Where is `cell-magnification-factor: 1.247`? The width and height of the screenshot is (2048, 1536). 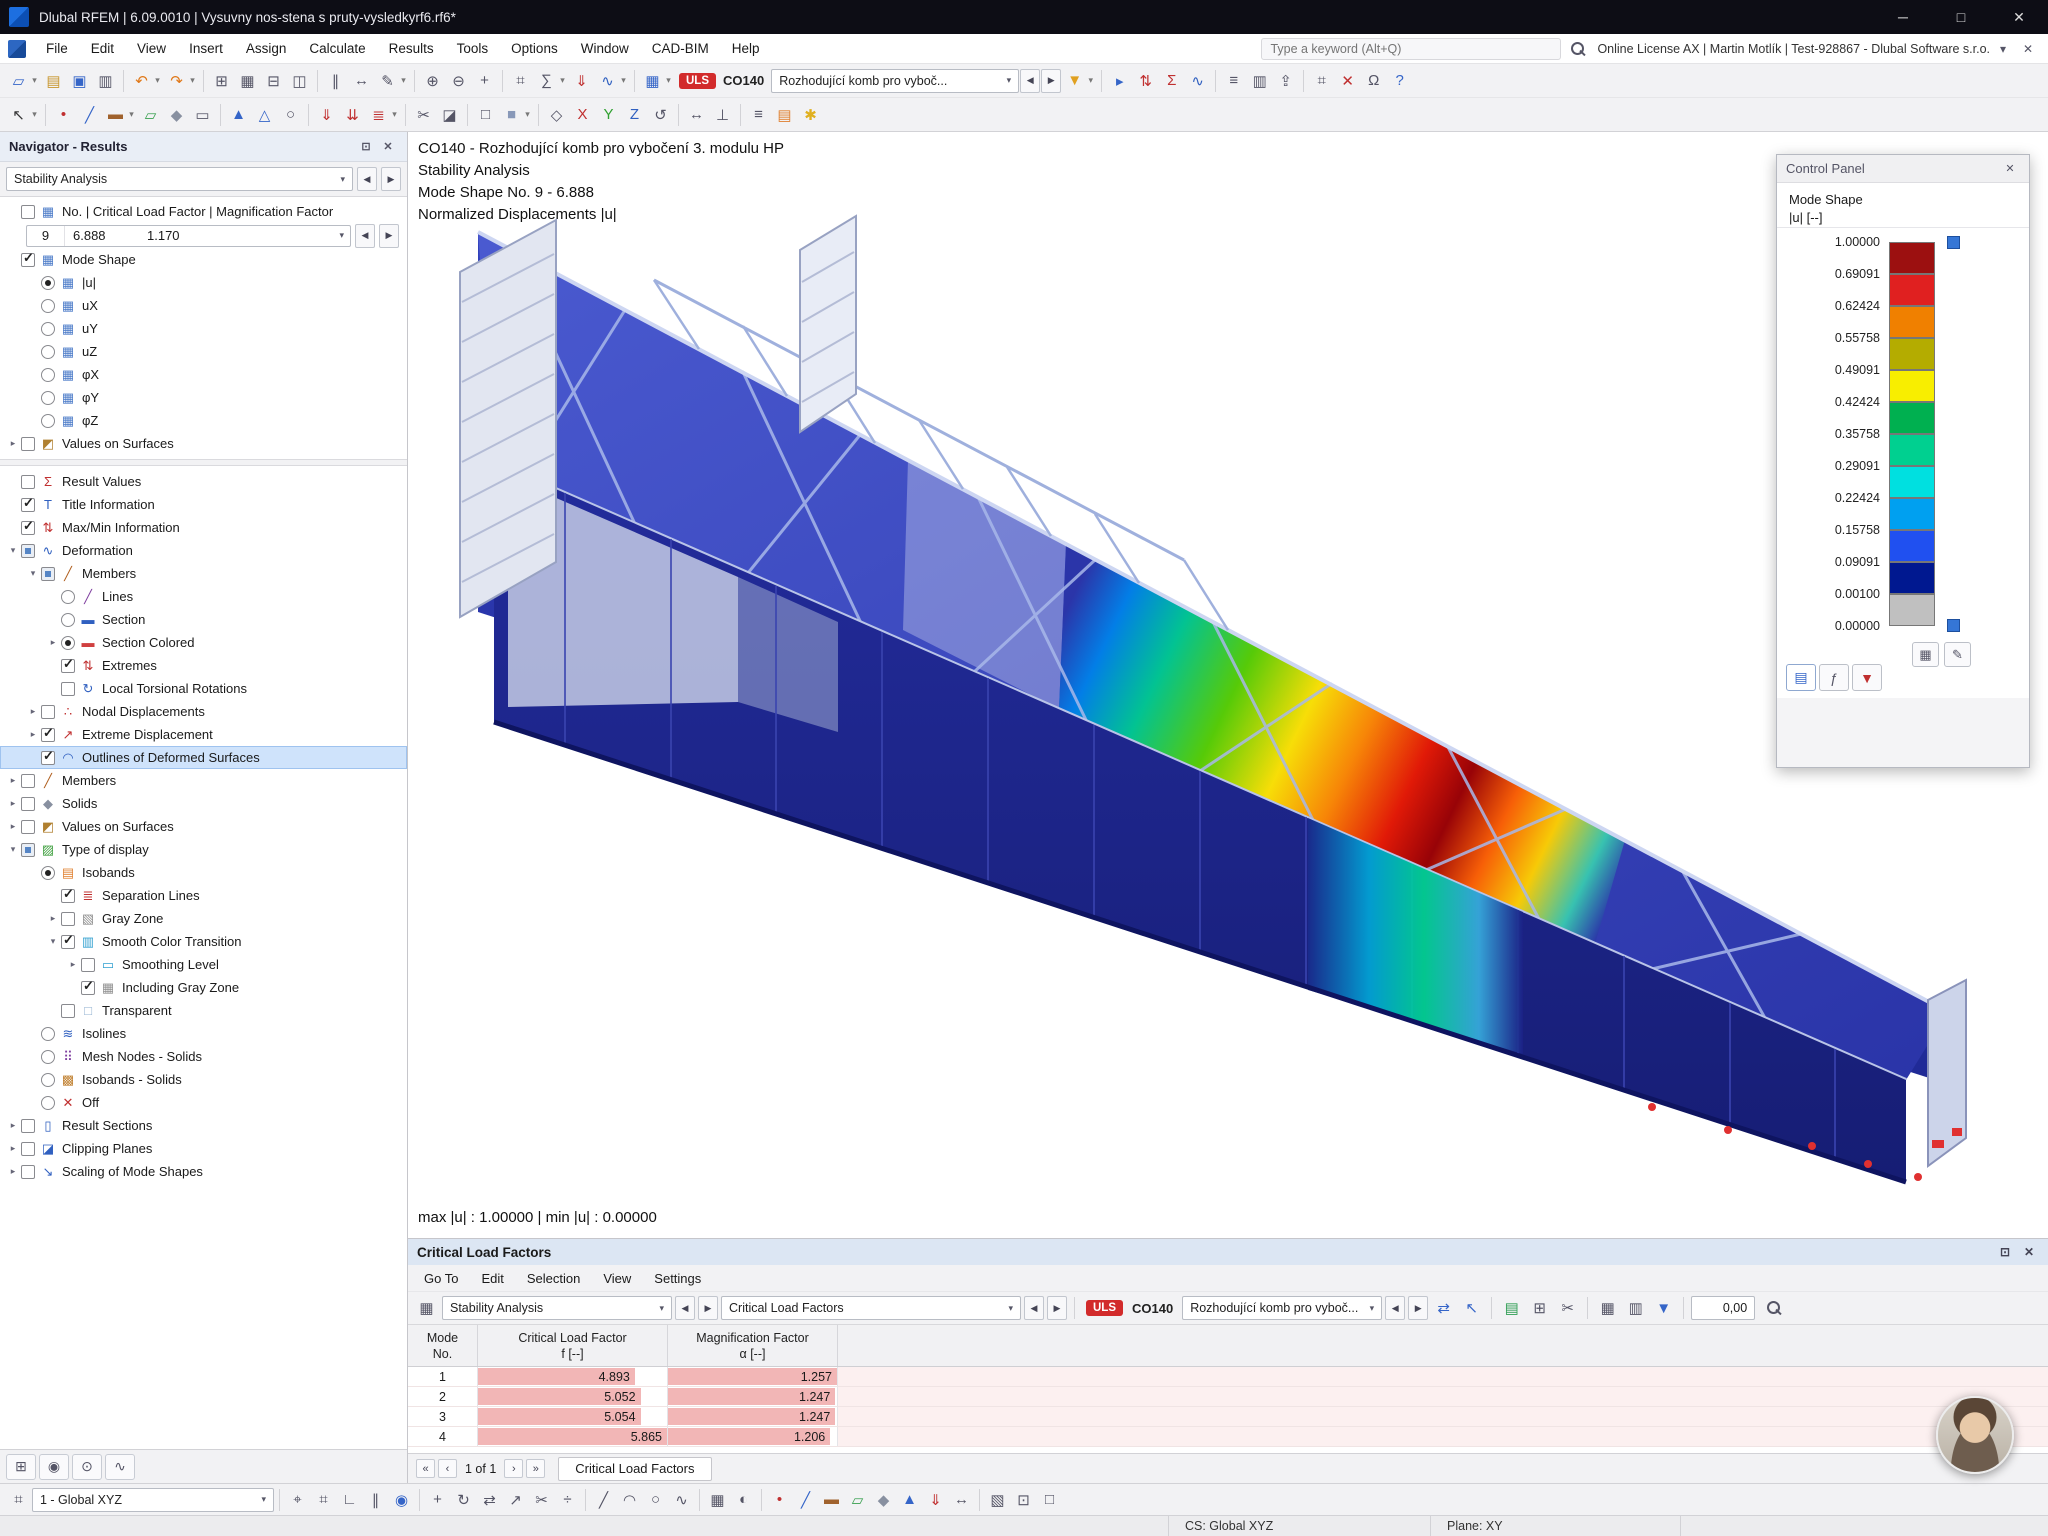
cell-magnification-factor: 1.247 is located at coordinates (753, 1416).